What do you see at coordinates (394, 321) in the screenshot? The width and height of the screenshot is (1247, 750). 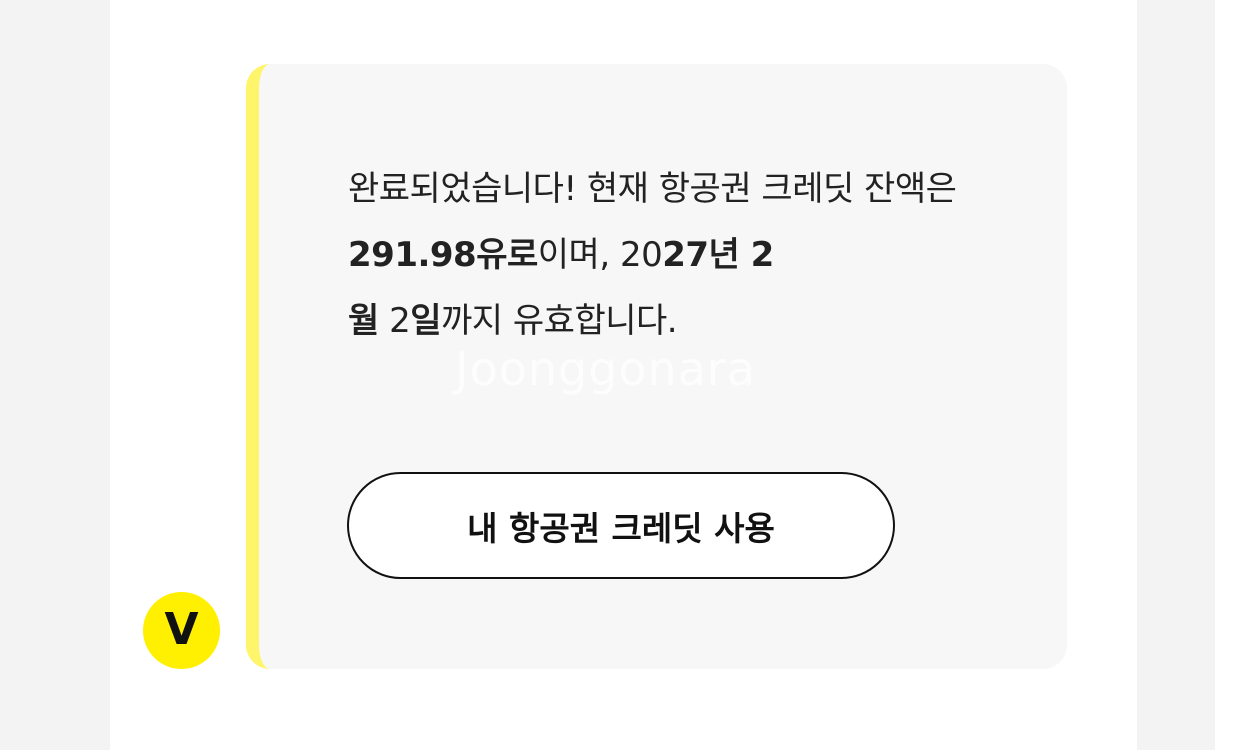 I see `expiry-day-number: 2` at bounding box center [394, 321].